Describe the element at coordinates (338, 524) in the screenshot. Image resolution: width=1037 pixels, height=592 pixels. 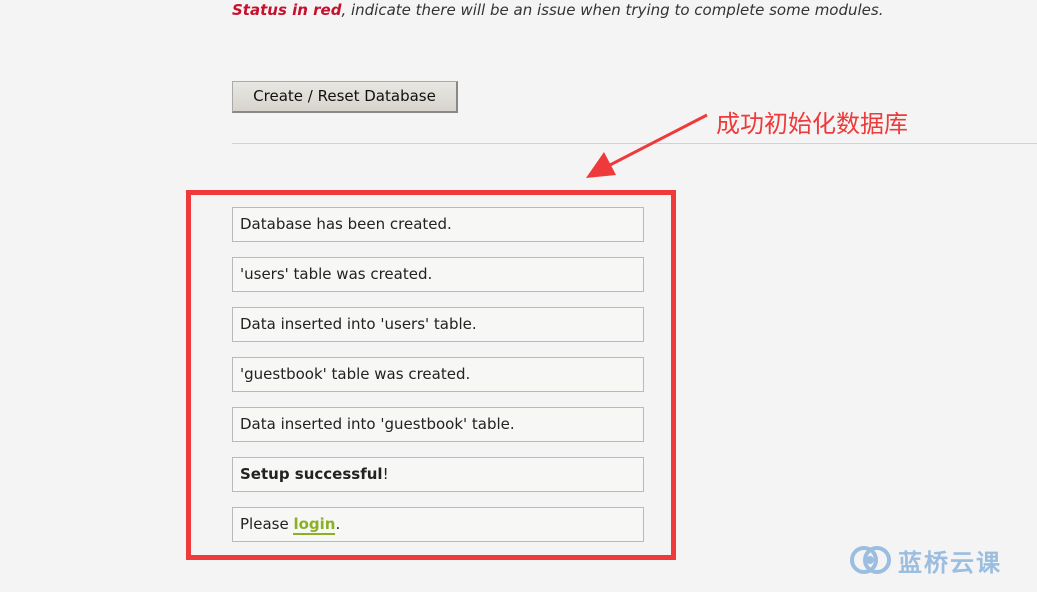
I see `login-suffix: .` at that location.